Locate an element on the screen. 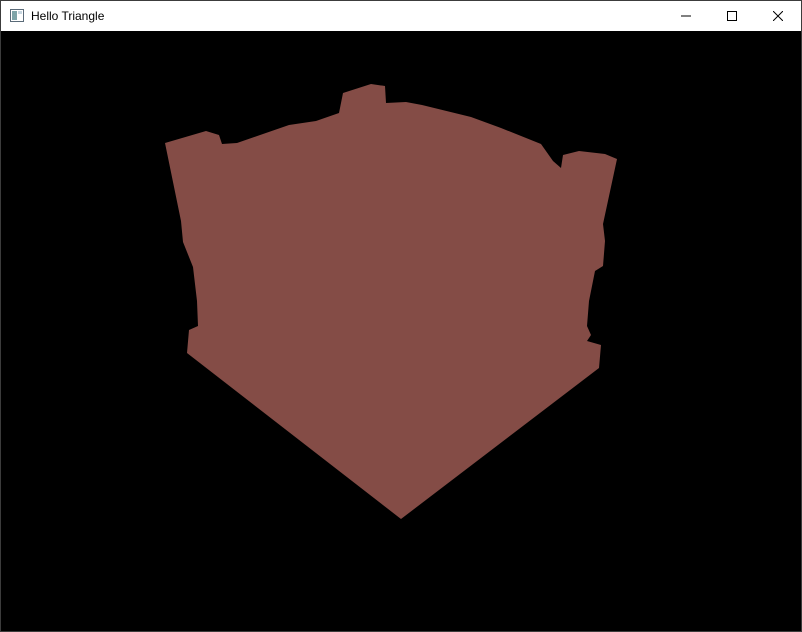 This screenshot has width=802, height=632. title-bar: Hello Triangle is located at coordinates (401, 16).